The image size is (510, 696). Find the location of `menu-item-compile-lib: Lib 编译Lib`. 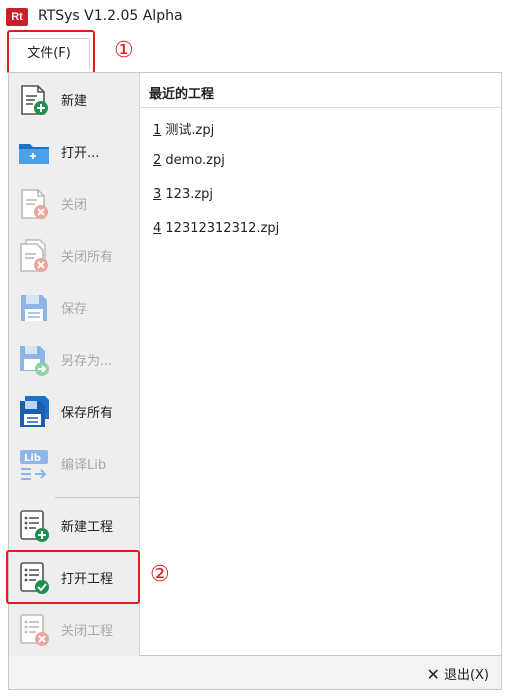

menu-item-compile-lib: Lib 编译Lib is located at coordinates (74, 463).